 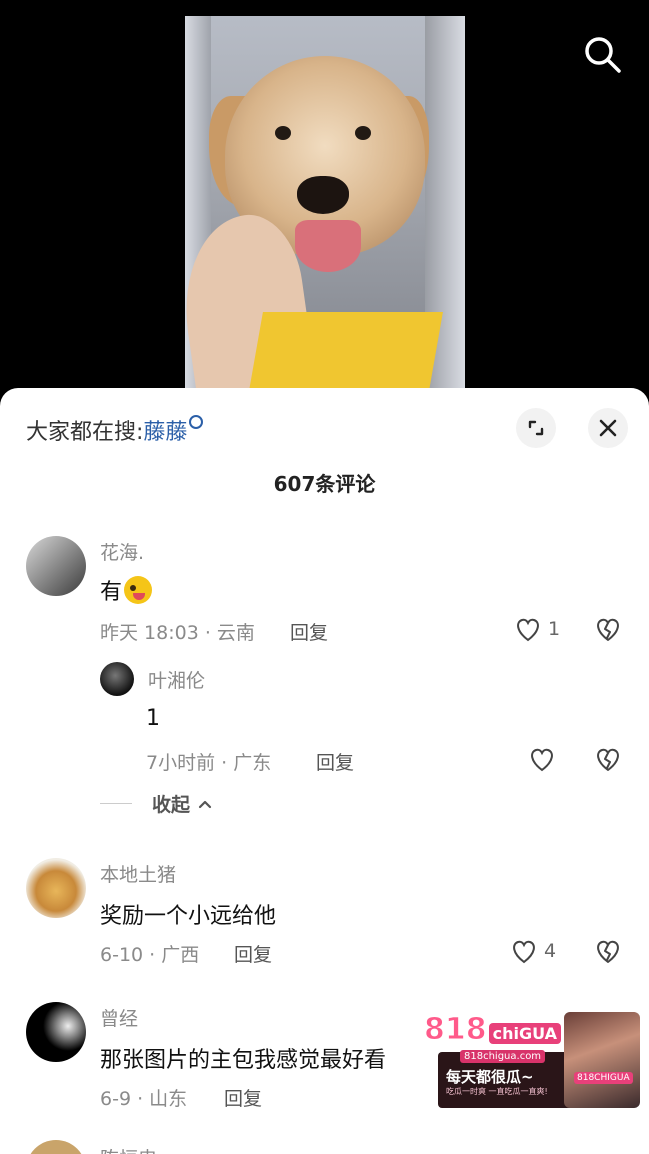 What do you see at coordinates (196, 422) in the screenshot?
I see `search-mini-icon` at bounding box center [196, 422].